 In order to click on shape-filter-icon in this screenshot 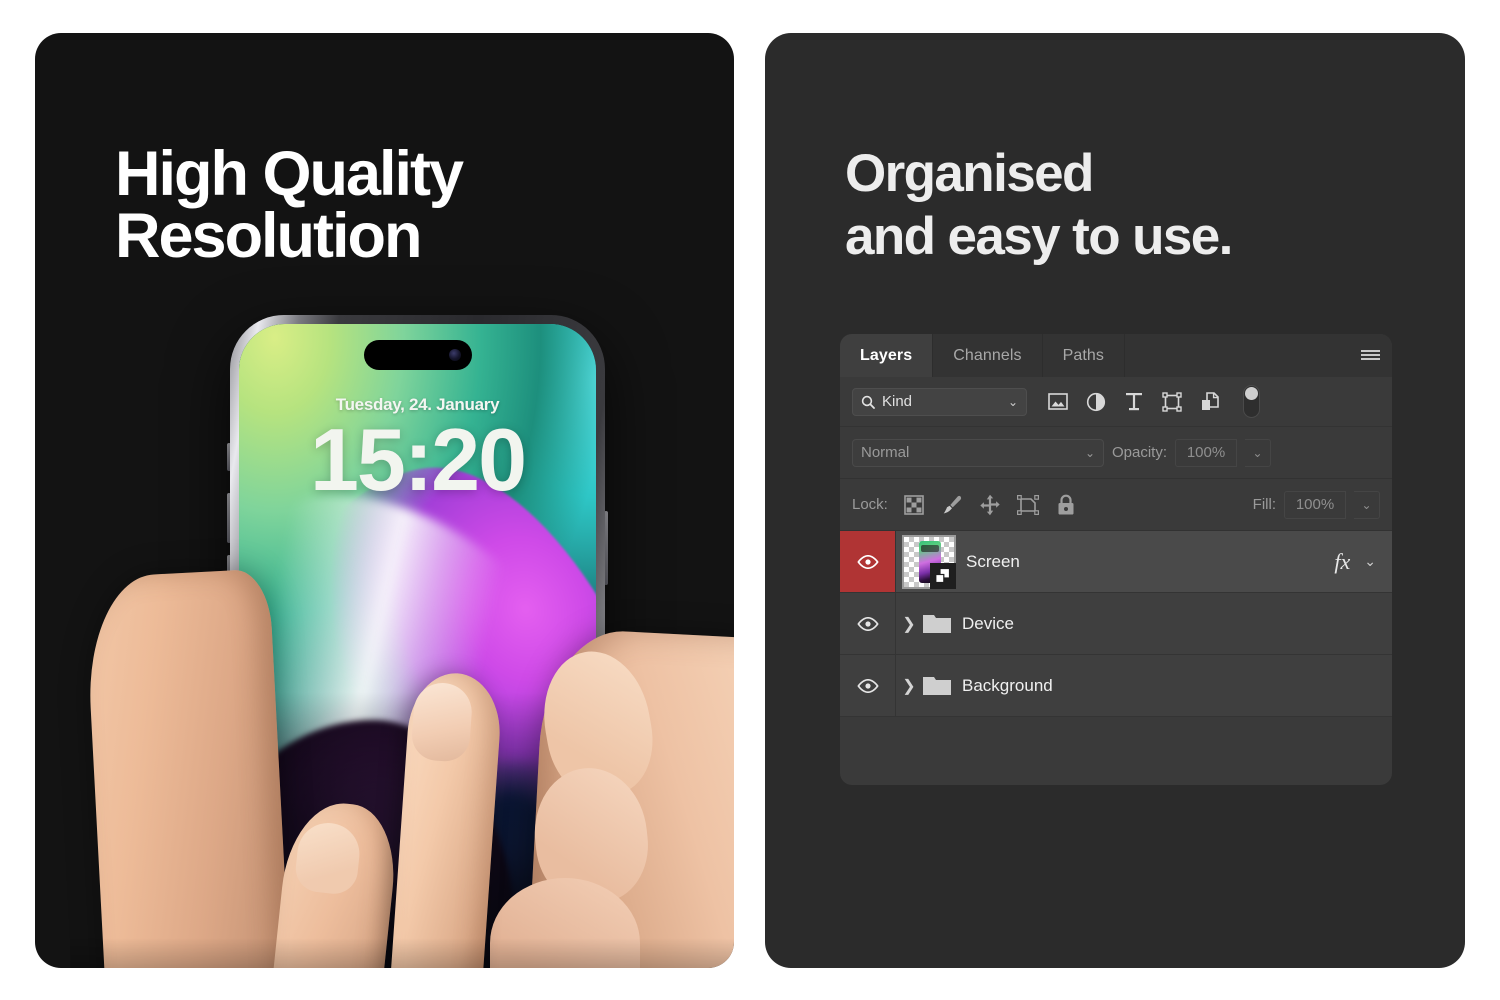, I will do `click(1172, 402)`.